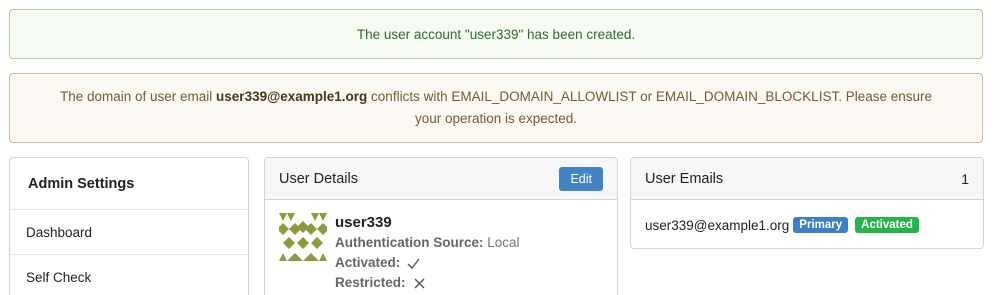 The width and height of the screenshot is (1001, 295). Describe the element at coordinates (303, 237) in the screenshot. I see `avatar` at that location.